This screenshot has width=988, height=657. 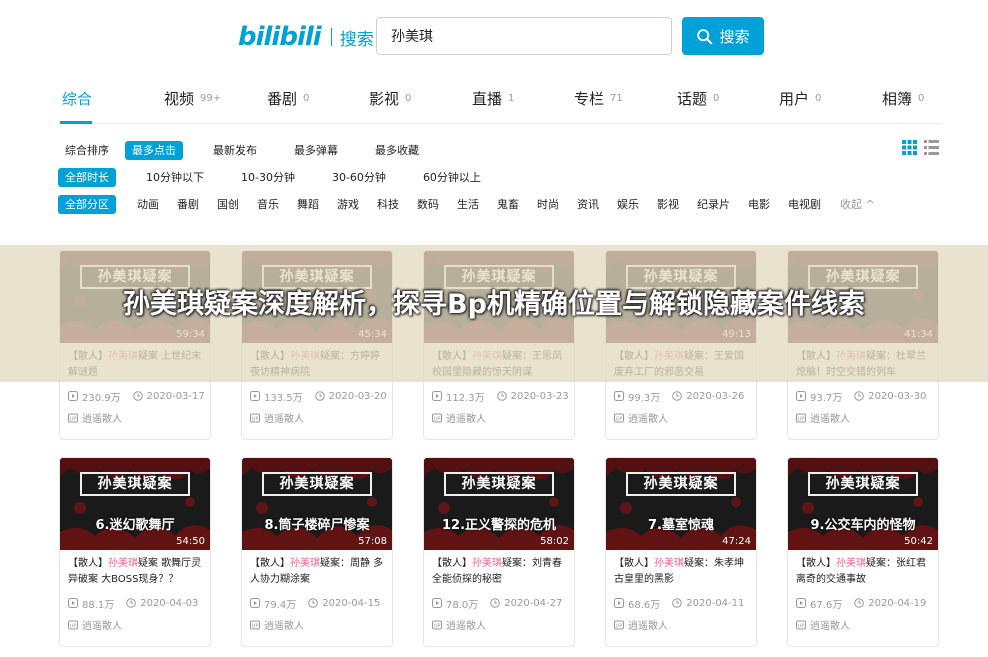 I want to click on duration-option: 60分钟以上, so click(x=452, y=177).